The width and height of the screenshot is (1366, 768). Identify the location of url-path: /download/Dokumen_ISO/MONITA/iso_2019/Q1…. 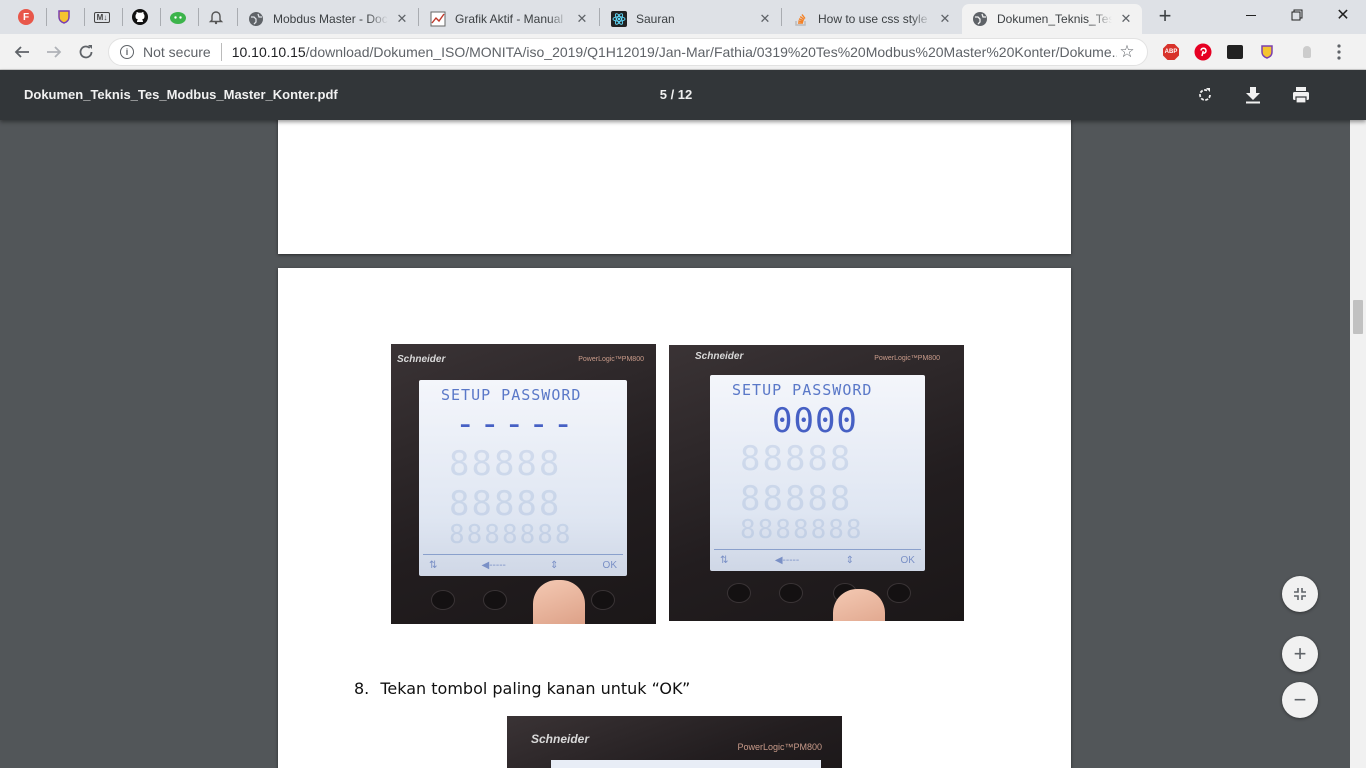
(711, 52).